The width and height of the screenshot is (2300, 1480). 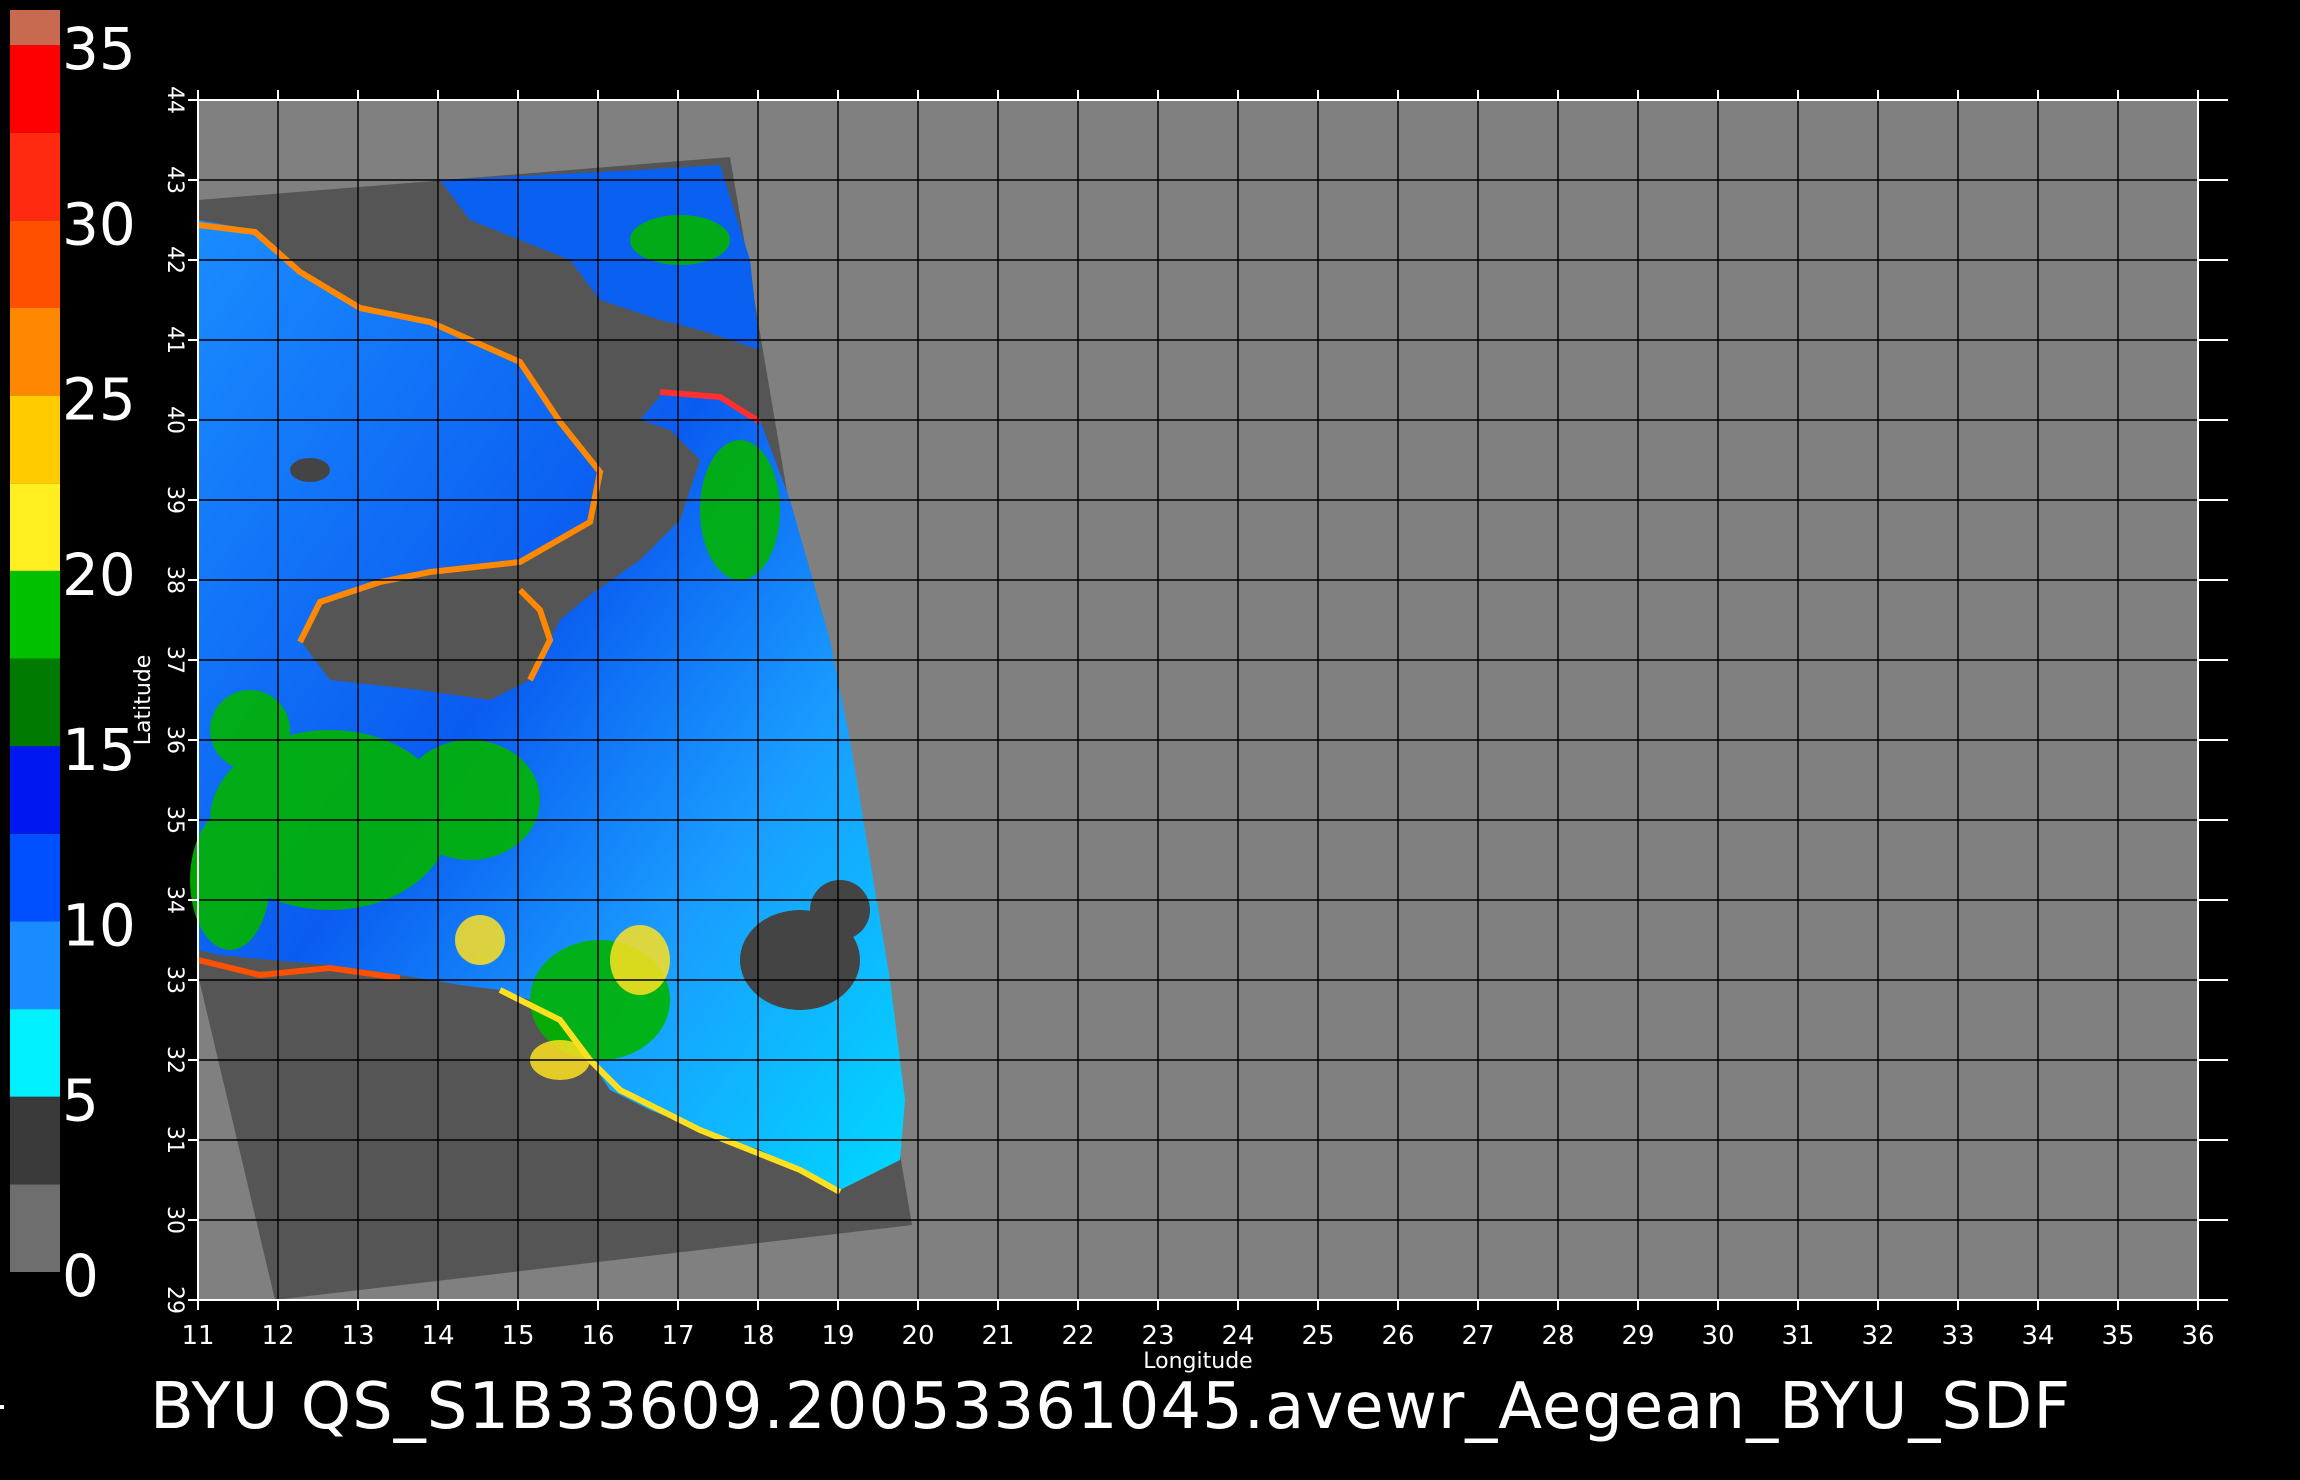 What do you see at coordinates (1237, 1336) in the screenshot?
I see `x-tick-label: 24` at bounding box center [1237, 1336].